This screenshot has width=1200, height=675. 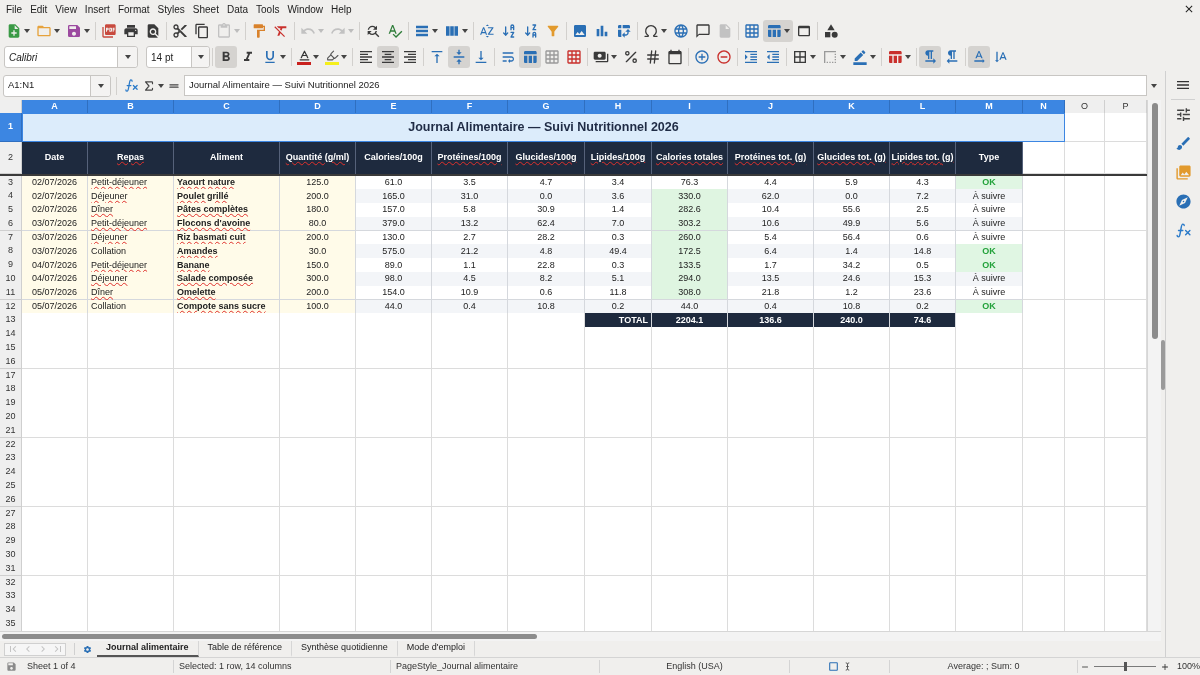 What do you see at coordinates (11, 320) in the screenshot?
I see `row-header: 13` at bounding box center [11, 320].